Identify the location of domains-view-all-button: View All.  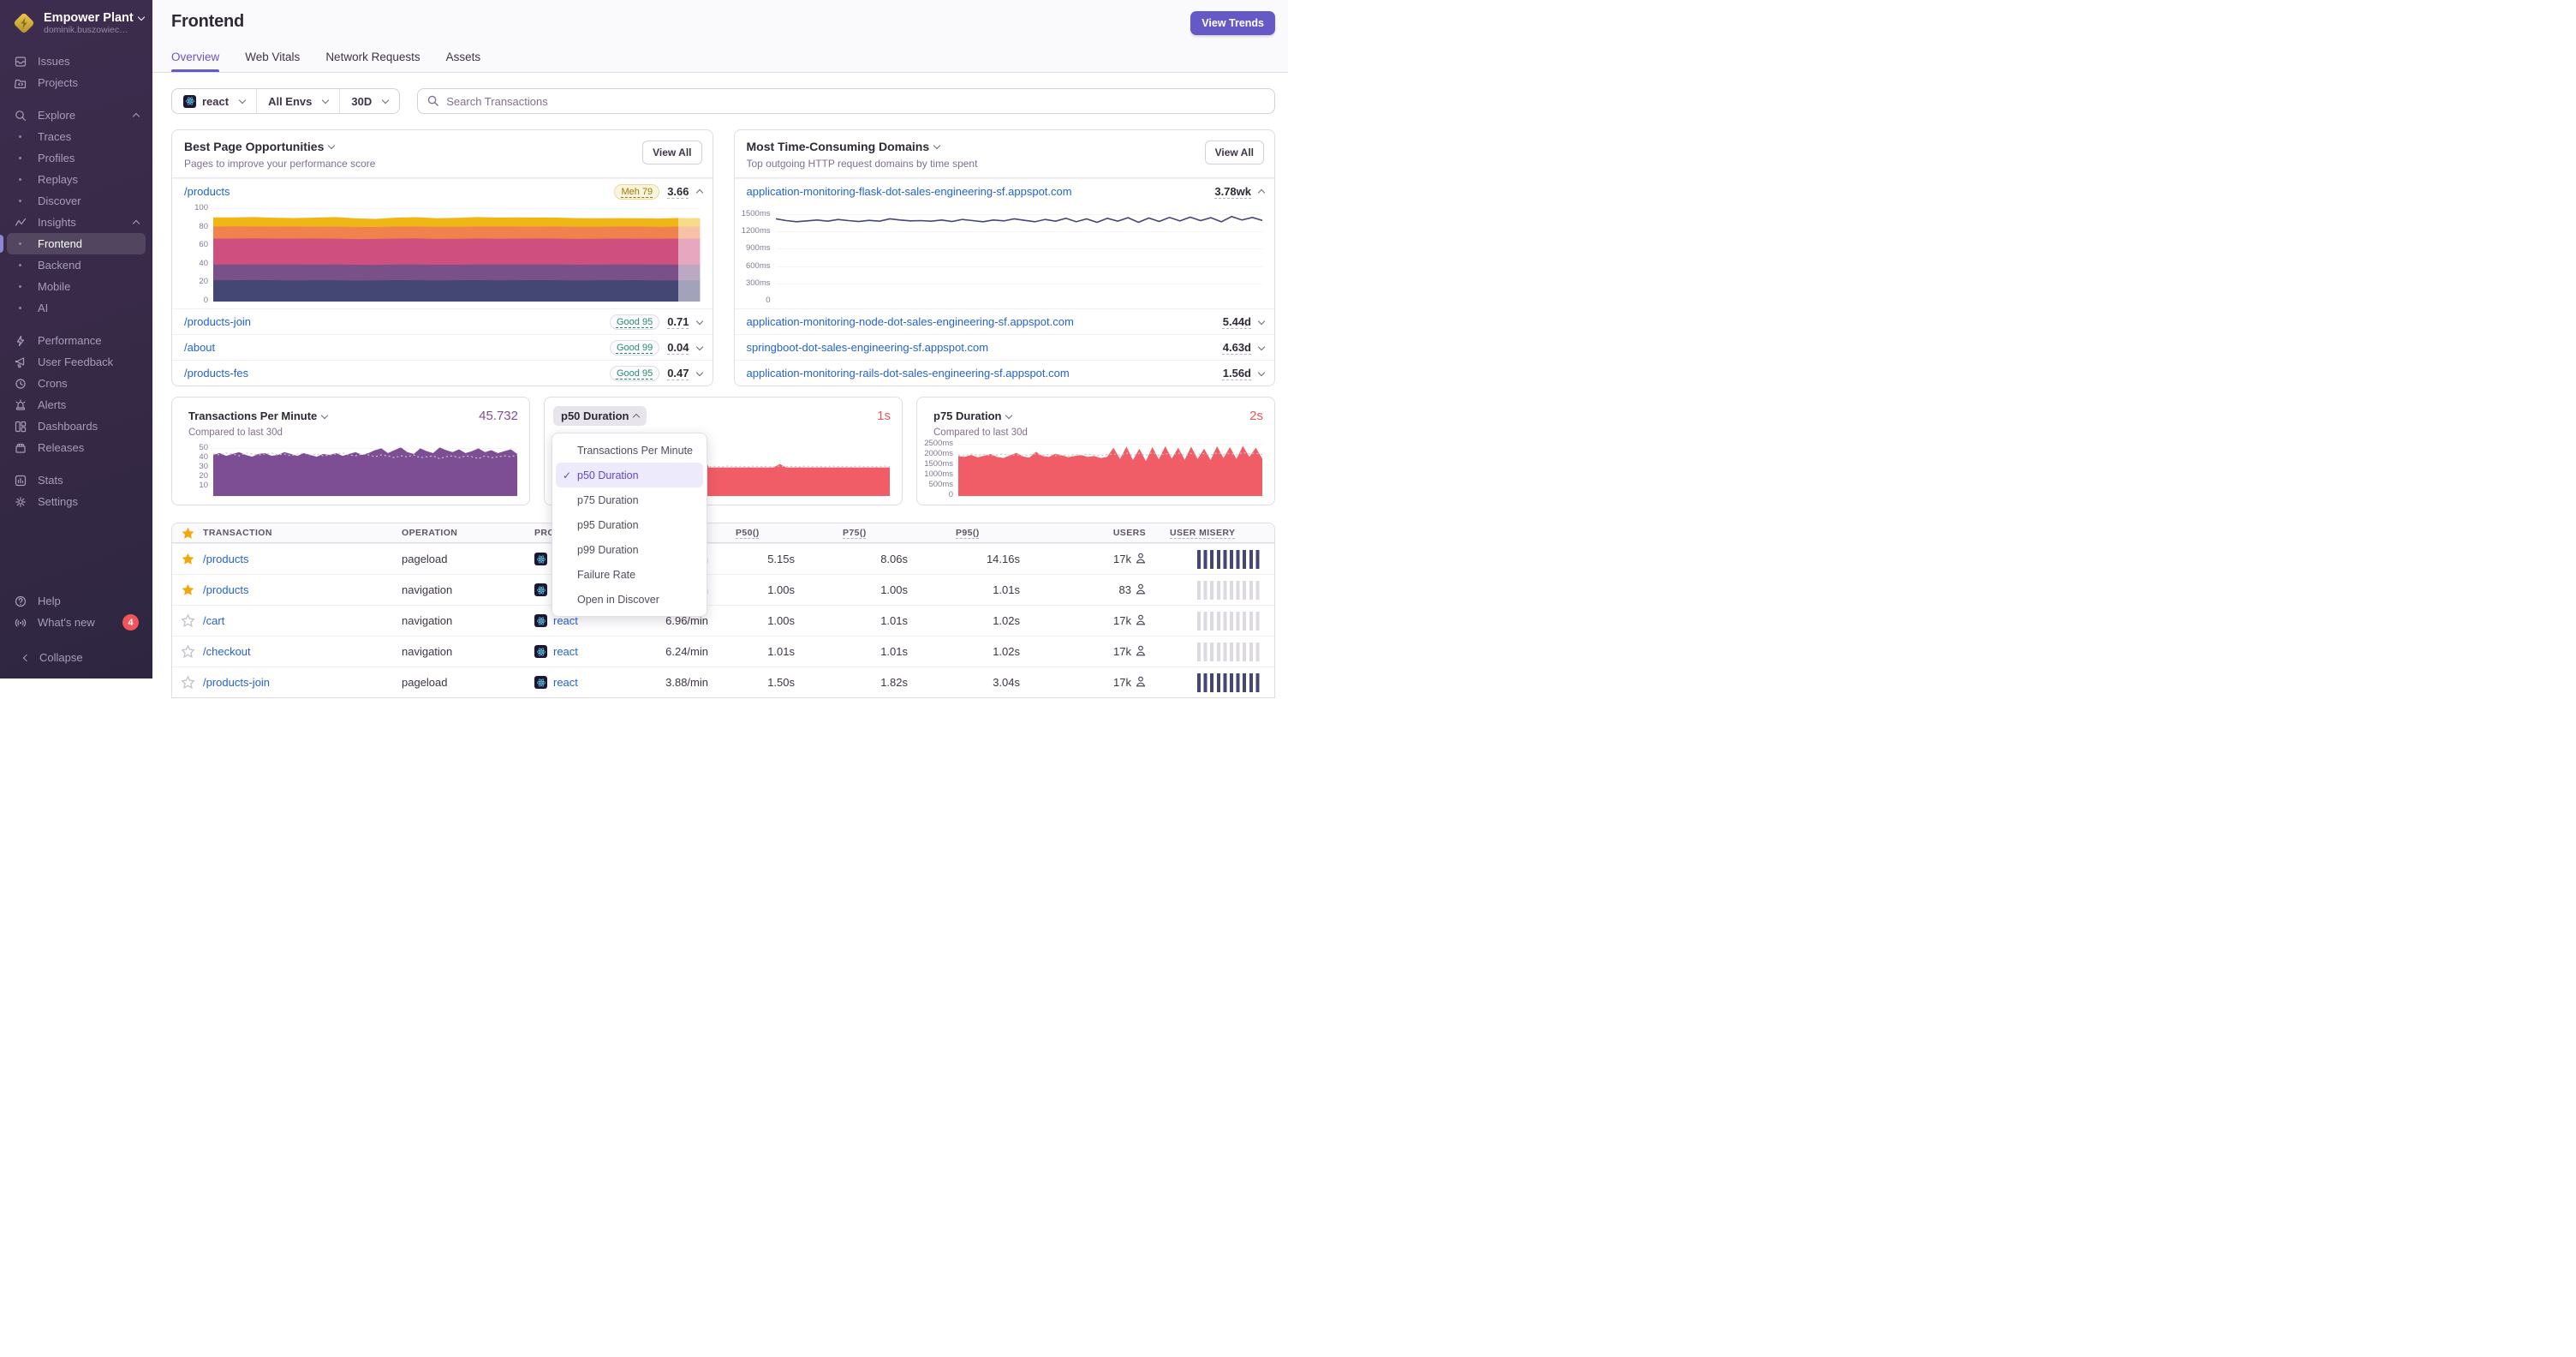
(1234, 152).